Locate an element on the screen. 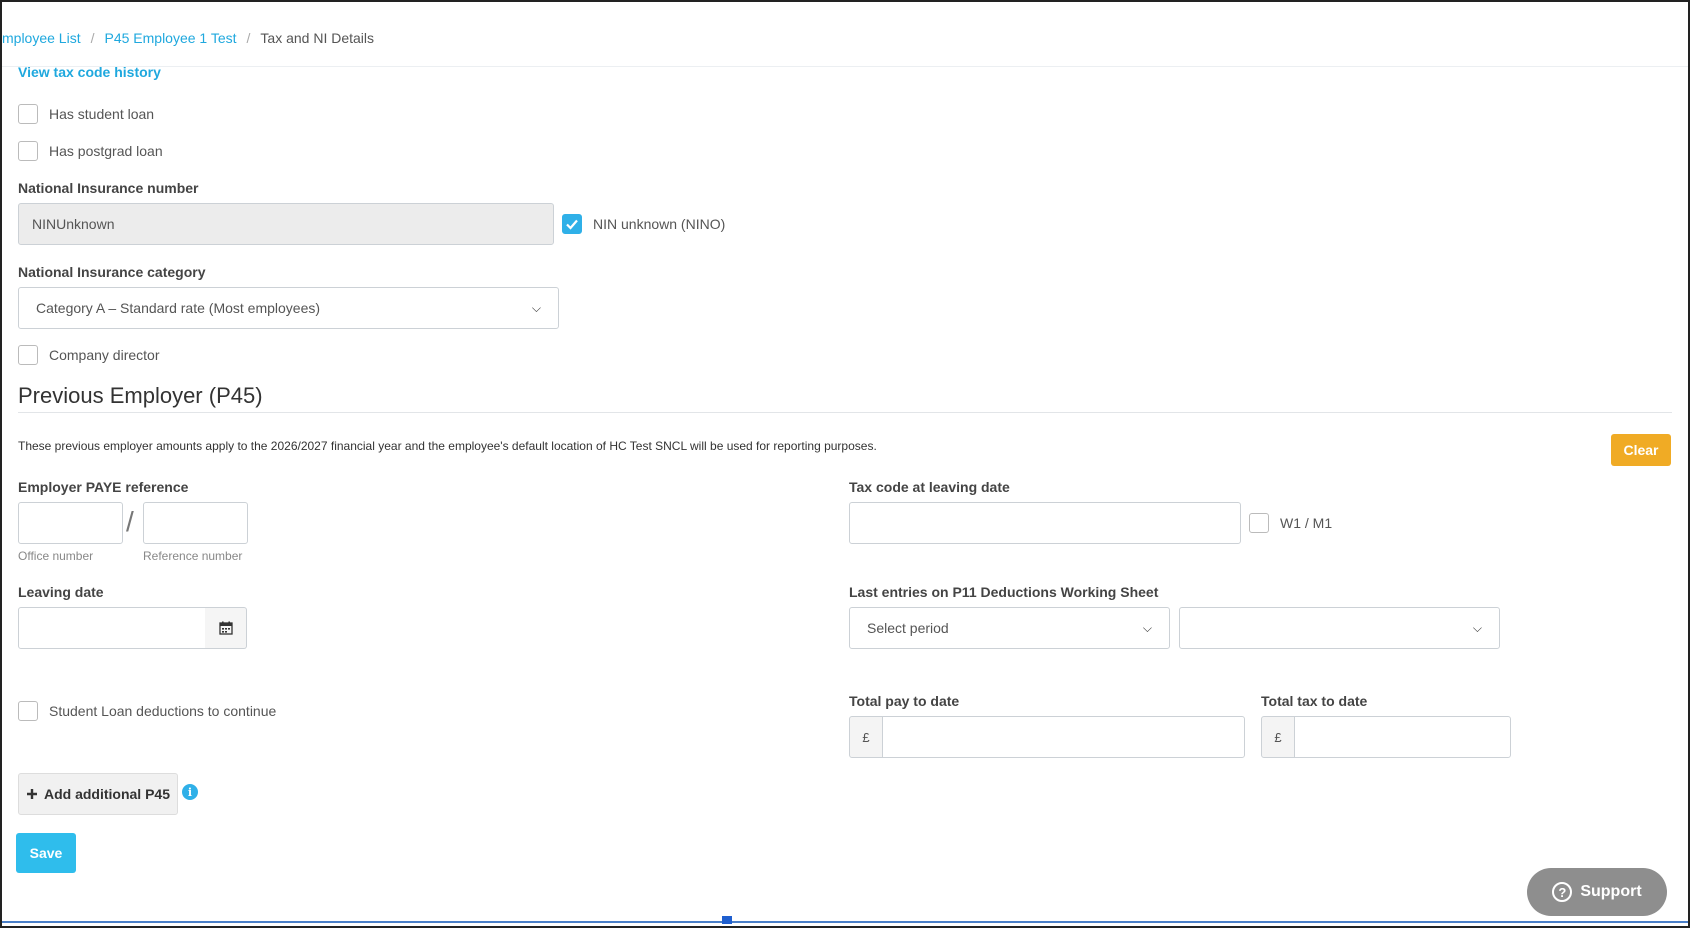 The width and height of the screenshot is (1690, 928). student-loan-continue-label: Student Loan deductions to continue is located at coordinates (163, 711).